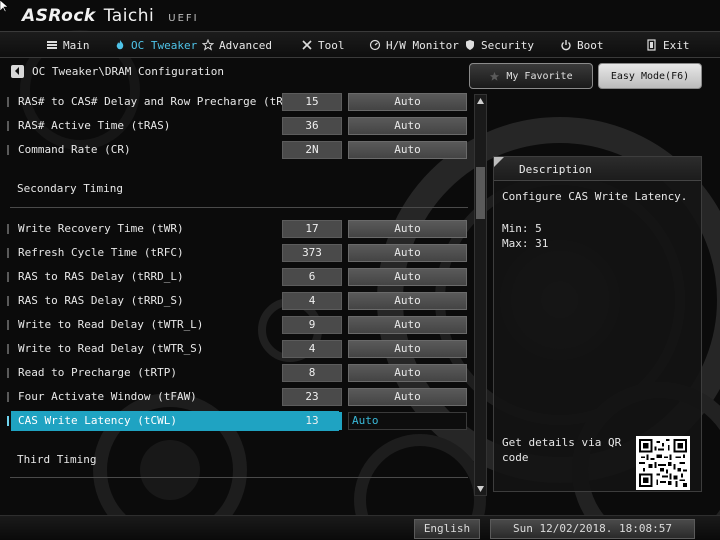 This screenshot has height=540, width=720. What do you see at coordinates (312, 253) in the screenshot?
I see `setting-current-value: 373` at bounding box center [312, 253].